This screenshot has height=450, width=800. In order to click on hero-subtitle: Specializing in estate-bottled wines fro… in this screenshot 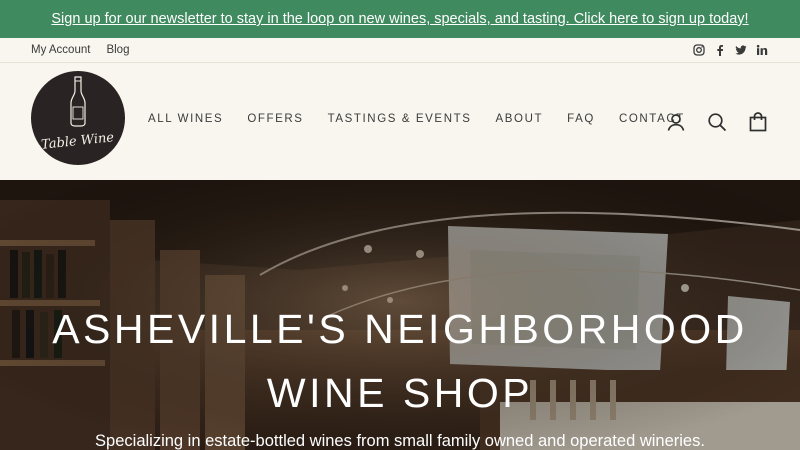, I will do `click(400, 441)`.